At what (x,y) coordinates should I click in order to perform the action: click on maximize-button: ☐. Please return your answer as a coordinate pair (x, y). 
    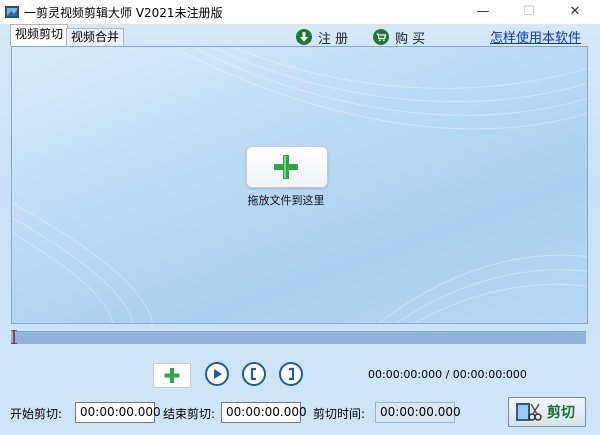
    Looking at the image, I should click on (529, 12).